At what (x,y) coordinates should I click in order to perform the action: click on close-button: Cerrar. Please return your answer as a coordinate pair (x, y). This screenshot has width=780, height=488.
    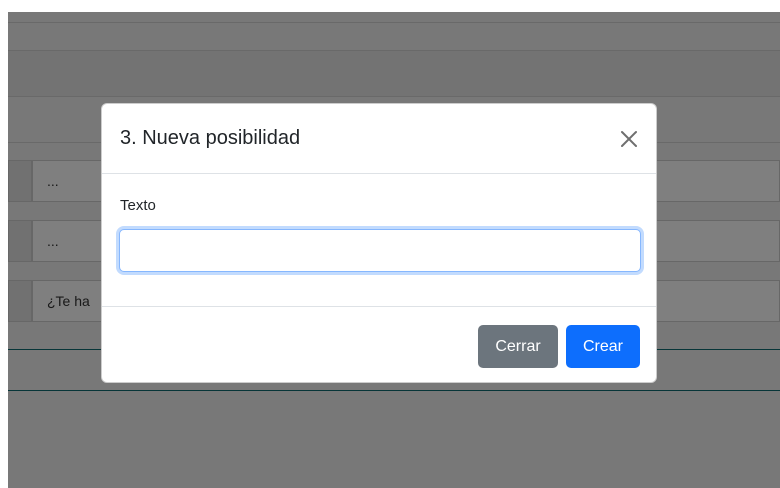
    Looking at the image, I should click on (518, 346).